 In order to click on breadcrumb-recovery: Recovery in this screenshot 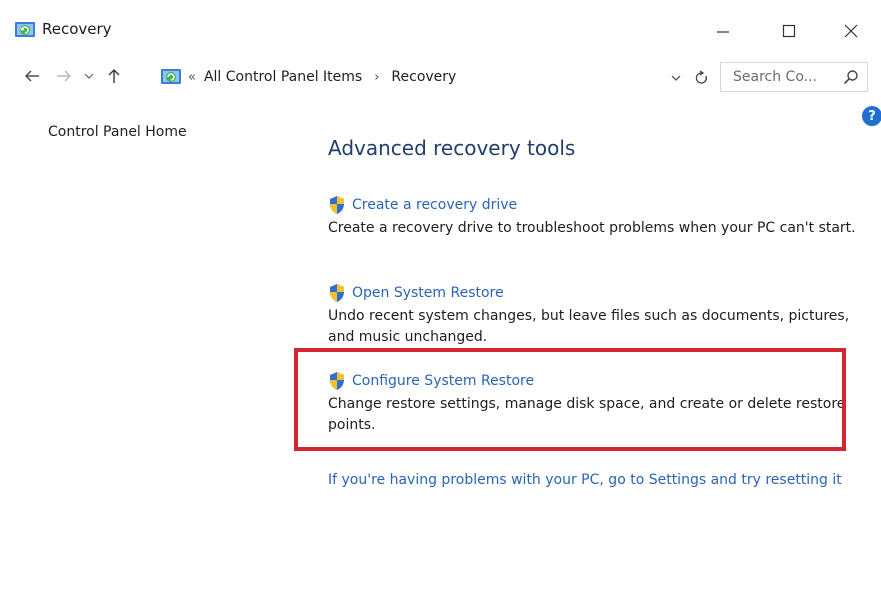, I will do `click(423, 77)`.